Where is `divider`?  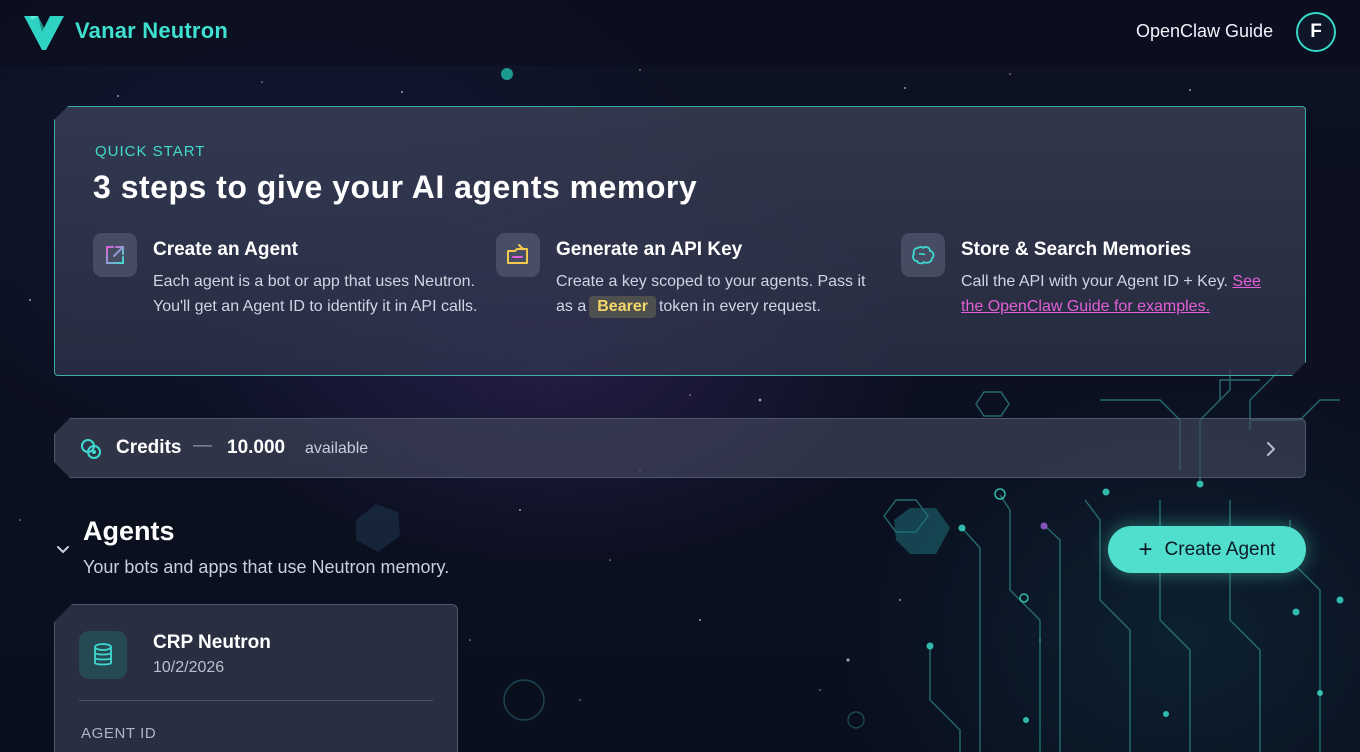
divider is located at coordinates (256, 700).